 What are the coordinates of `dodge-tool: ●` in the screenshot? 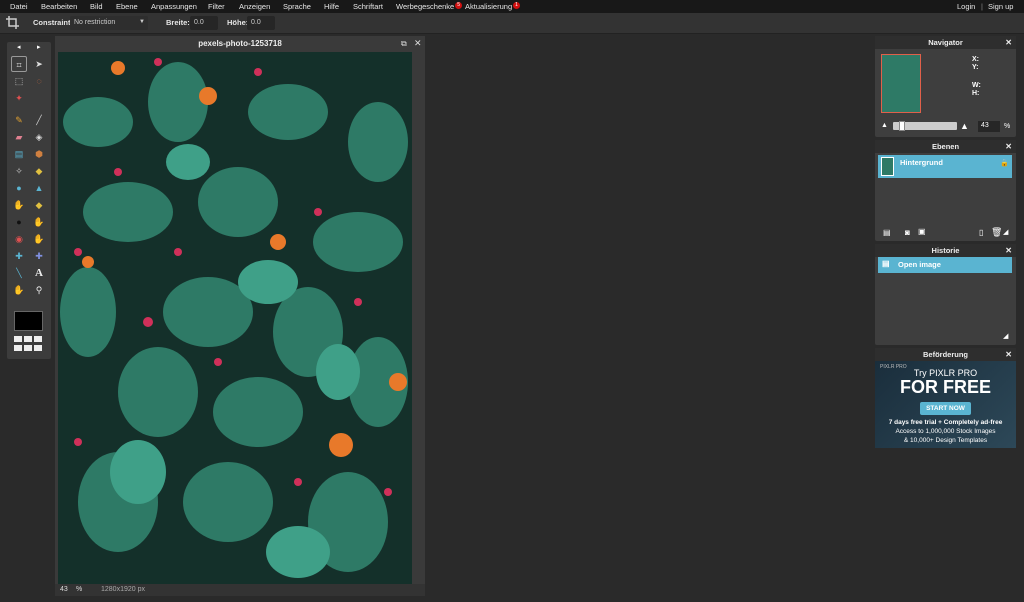 It's located at (19, 222).